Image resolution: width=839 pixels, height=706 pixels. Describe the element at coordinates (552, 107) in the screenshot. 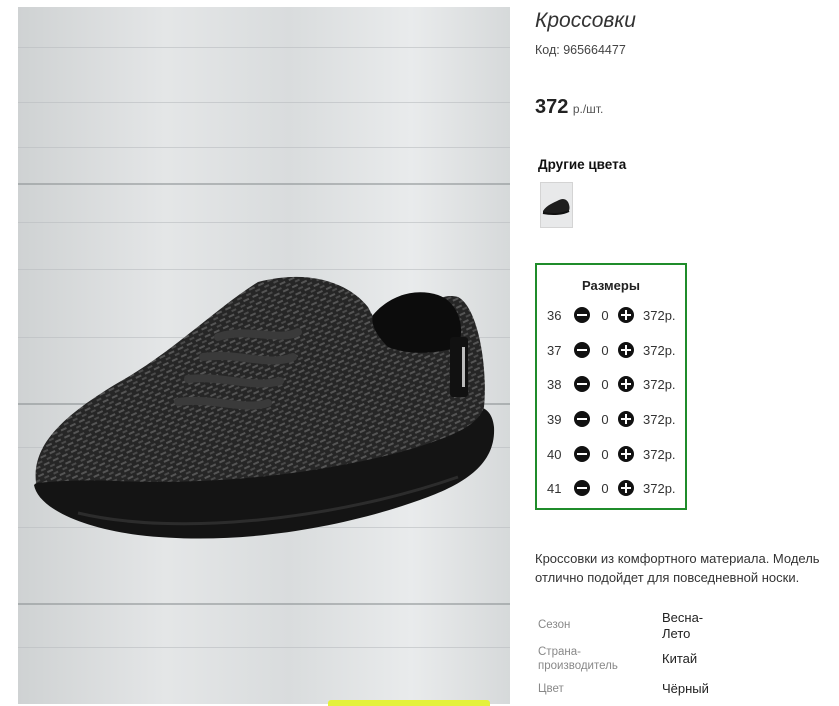

I see `price-amount: 372` at that location.